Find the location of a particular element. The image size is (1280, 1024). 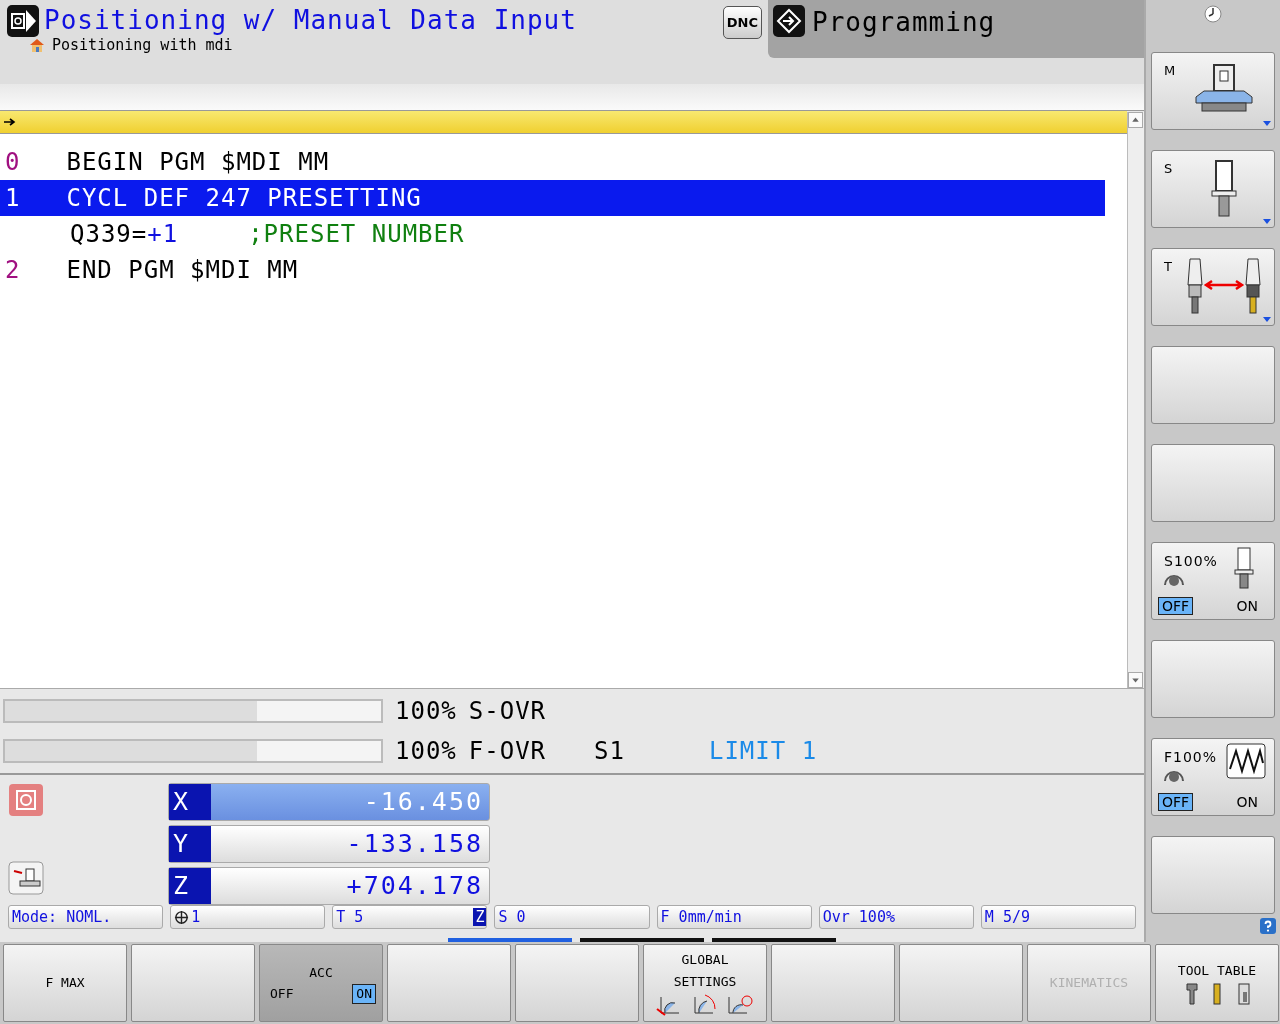

side-softkey: F100% OFF ON is located at coordinates (1213, 777).